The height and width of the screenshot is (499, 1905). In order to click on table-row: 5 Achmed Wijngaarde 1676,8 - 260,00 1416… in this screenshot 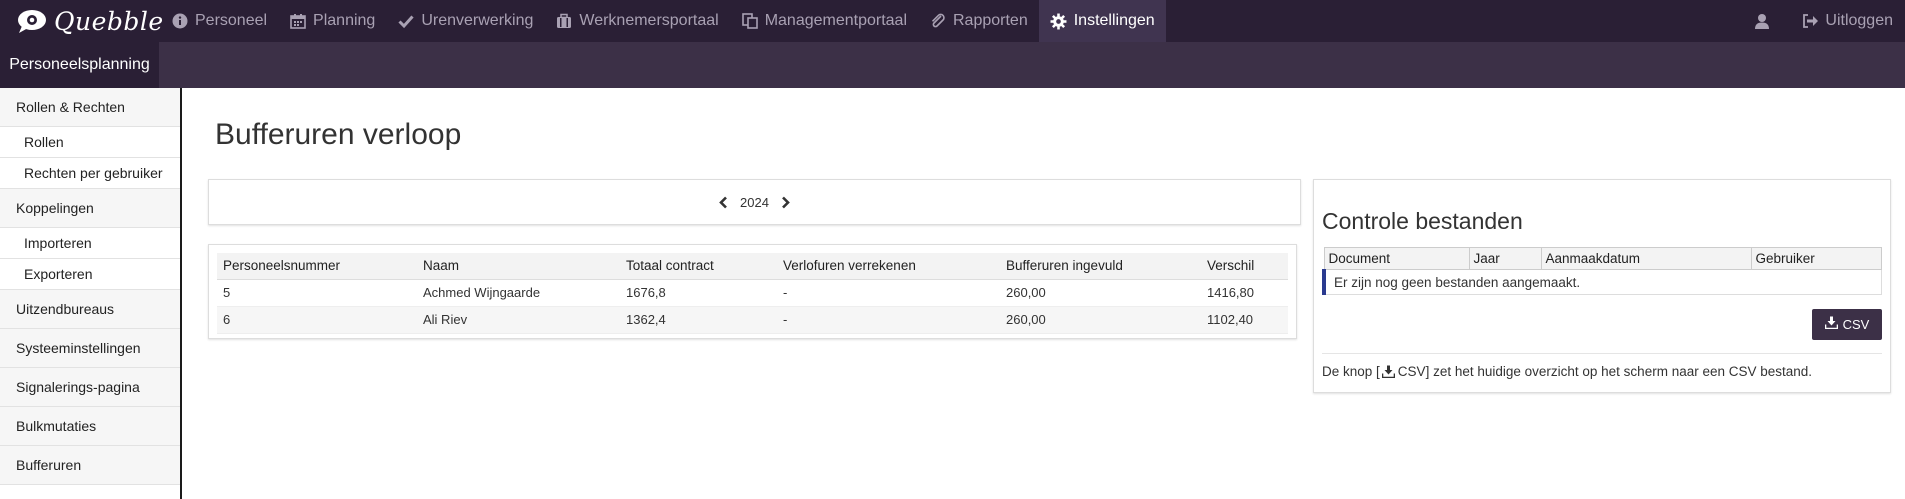, I will do `click(752, 293)`.